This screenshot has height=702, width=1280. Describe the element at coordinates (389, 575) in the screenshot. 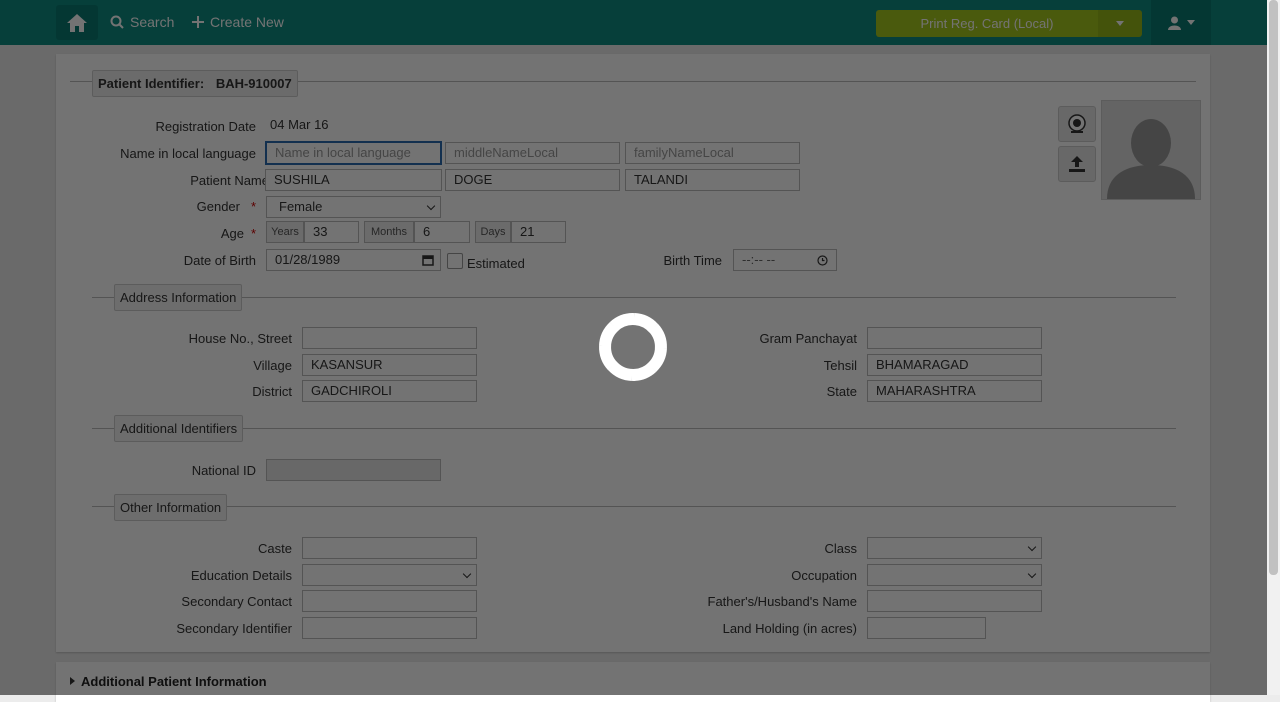

I see `education-select` at that location.